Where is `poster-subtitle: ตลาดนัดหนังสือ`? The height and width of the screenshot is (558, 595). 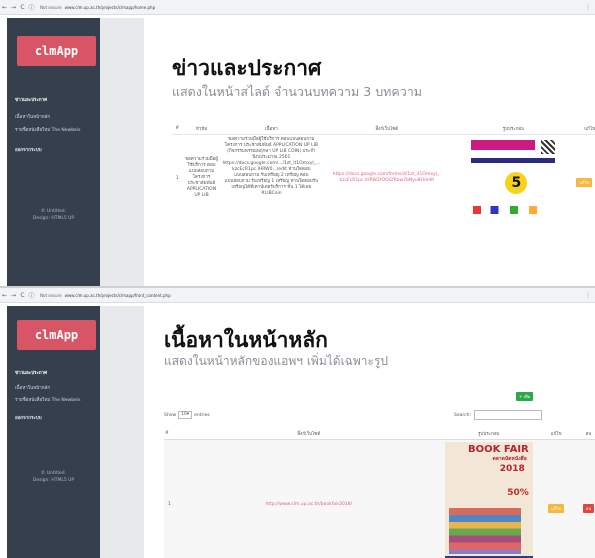
poster-subtitle: ตลาดนัดหนังสือ is located at coordinates (509, 459).